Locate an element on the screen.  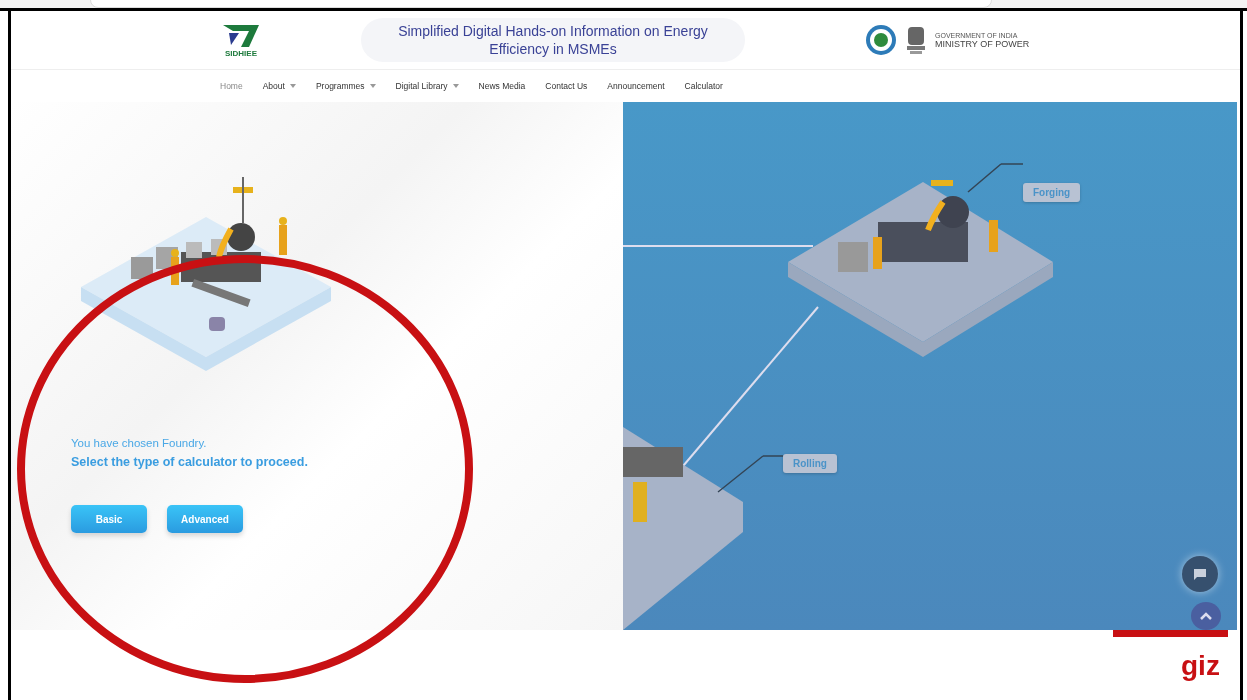
nav-link: Contact Us is located at coordinates (566, 86).